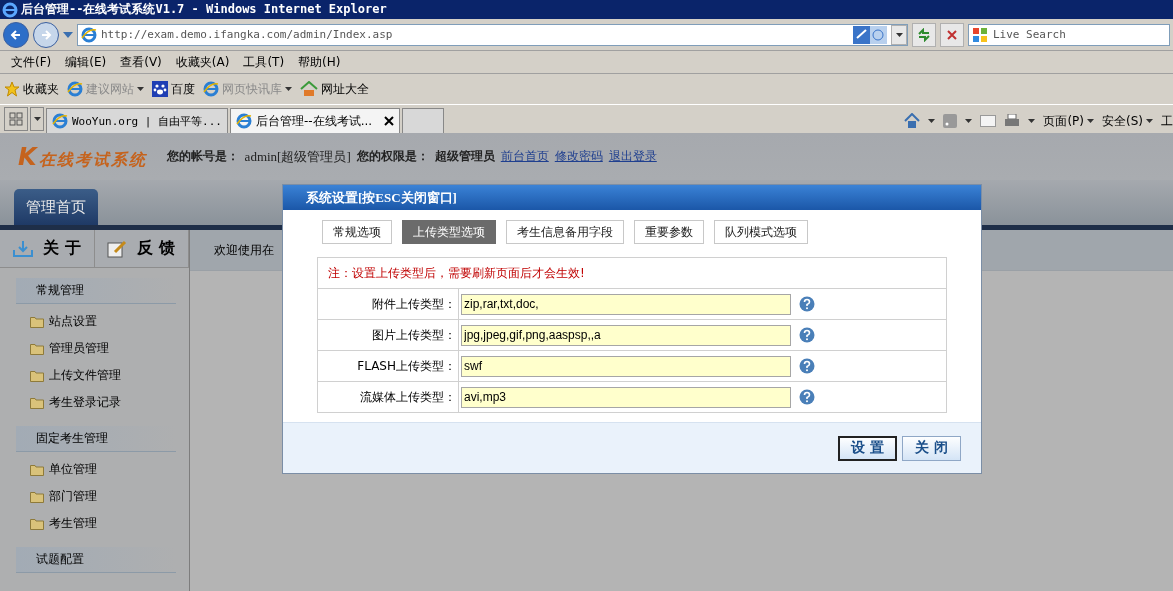 This screenshot has width=1173, height=591. What do you see at coordinates (94, 321) in the screenshot?
I see `sidebar-item: 站点设置` at bounding box center [94, 321].